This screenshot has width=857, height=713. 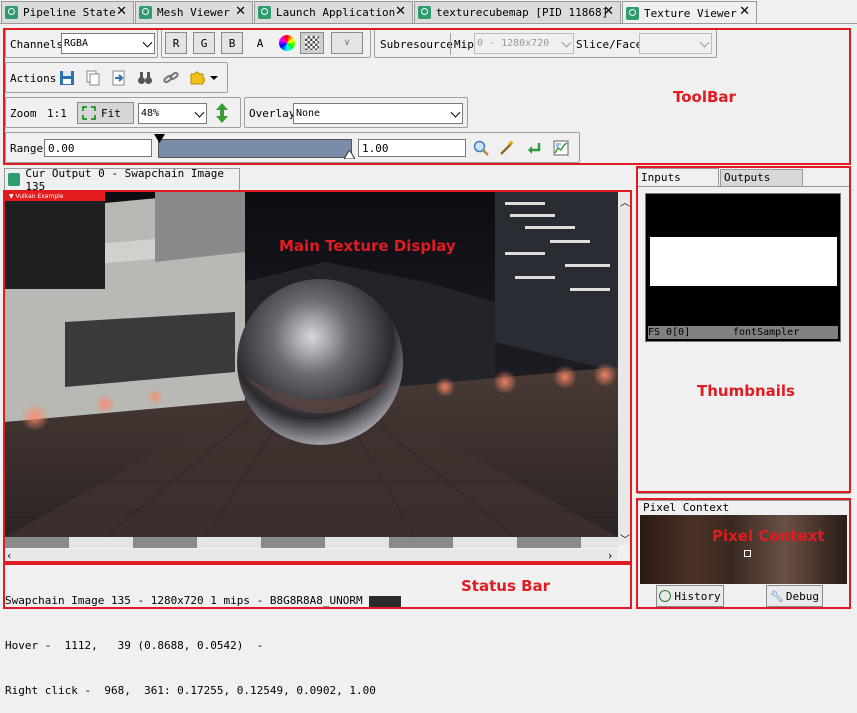 What do you see at coordinates (428, 23) in the screenshot?
I see `tab-bar-divider` at bounding box center [428, 23].